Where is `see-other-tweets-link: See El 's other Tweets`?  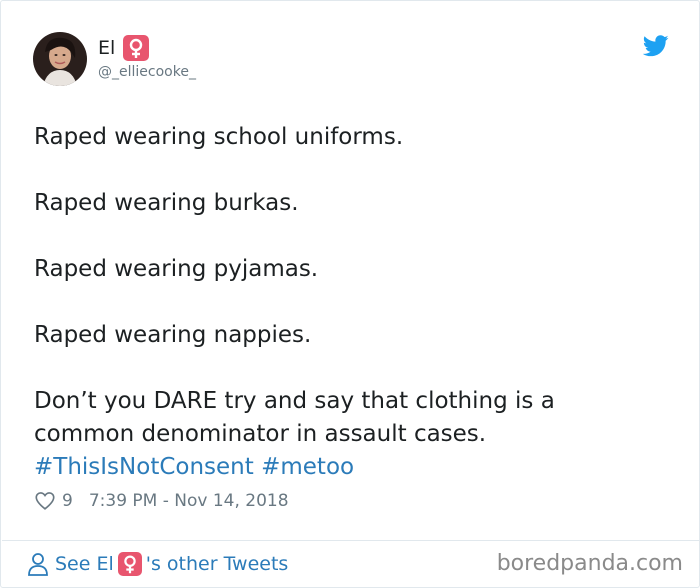 see-other-tweets-link: See El 's other Tweets is located at coordinates (157, 564).